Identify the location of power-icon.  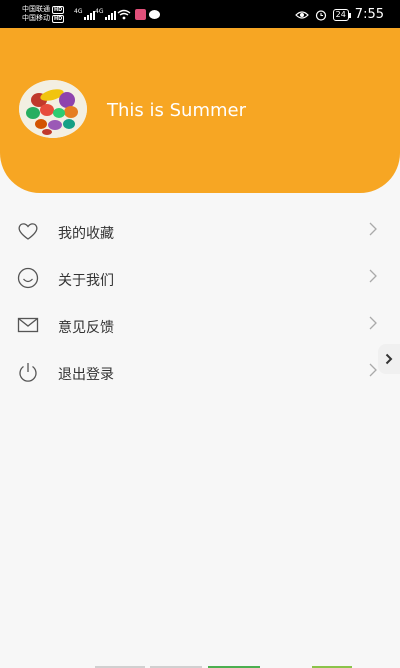
(28, 372).